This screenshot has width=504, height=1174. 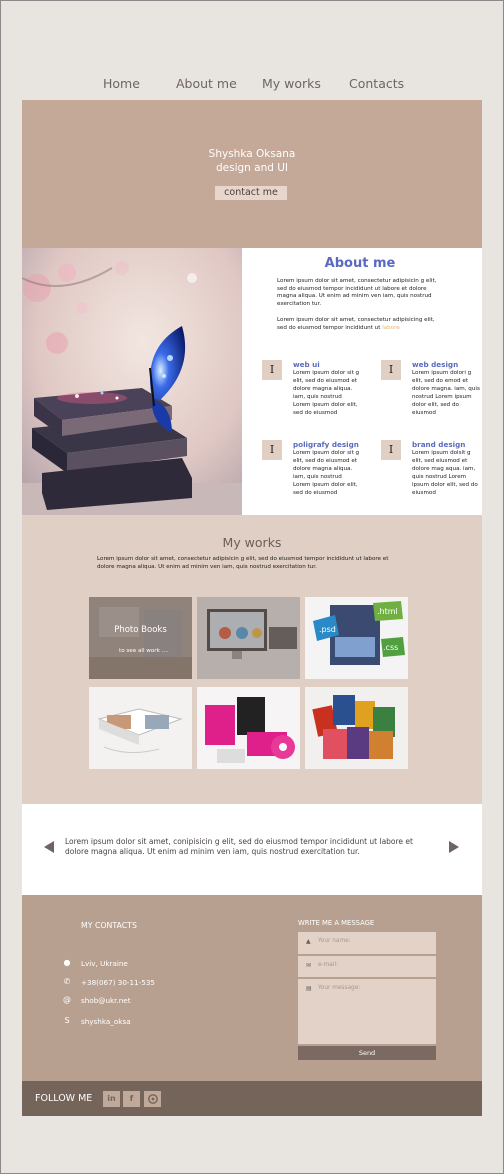 What do you see at coordinates (118, 982) in the screenshot?
I see `contact-value: +38(067) 30-11-535` at bounding box center [118, 982].